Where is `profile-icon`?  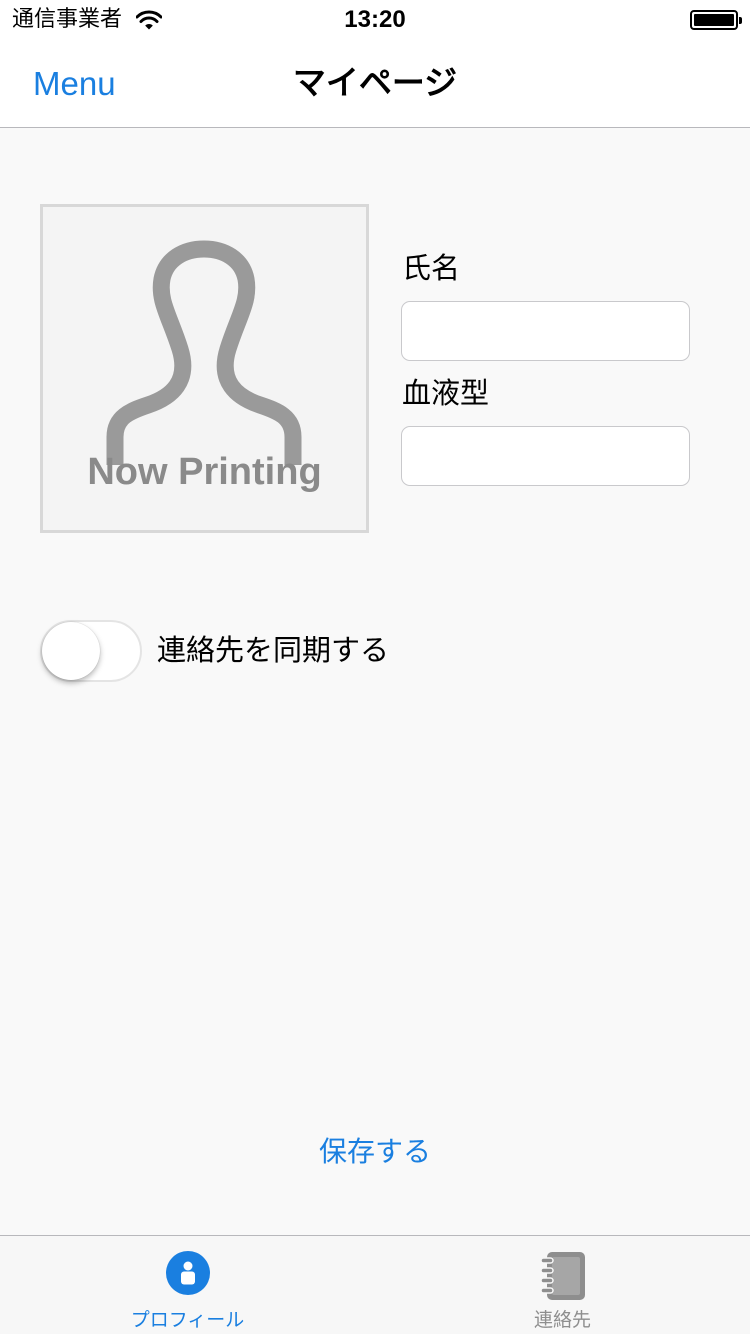
profile-icon is located at coordinates (187, 1273).